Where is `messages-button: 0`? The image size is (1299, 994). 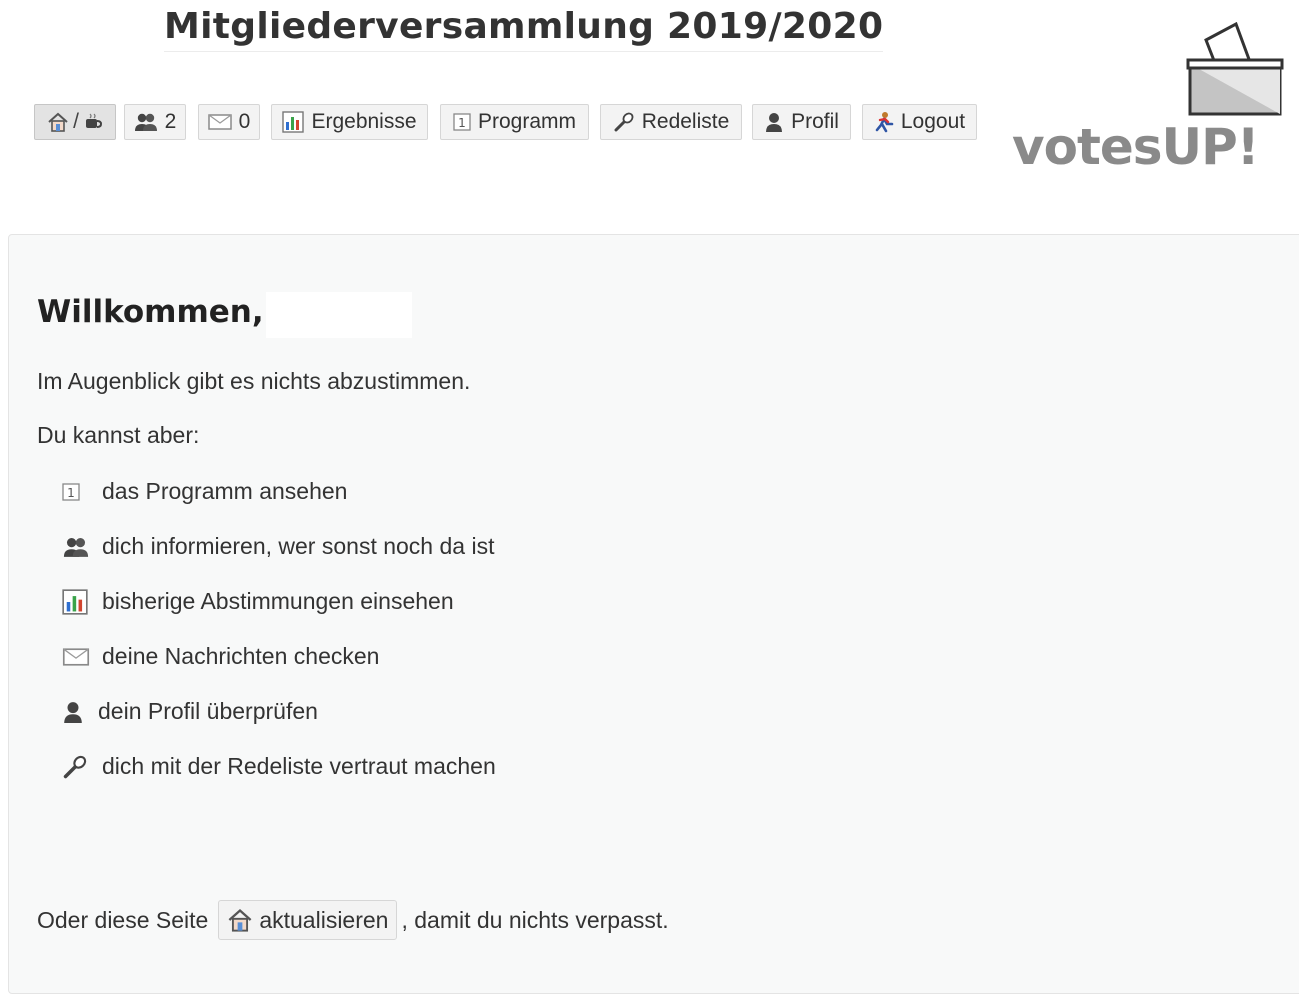 messages-button: 0 is located at coordinates (229, 122).